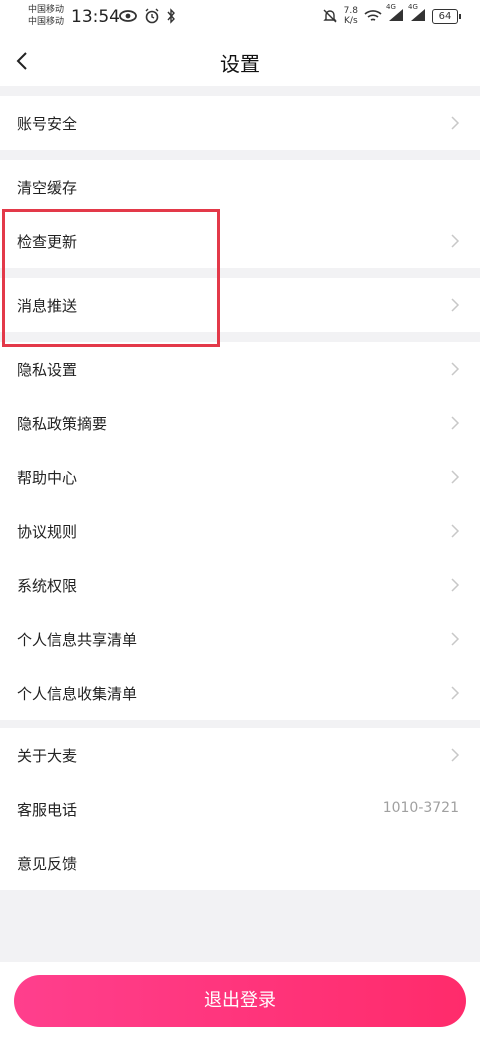 Image resolution: width=480 pixels, height=1040 pixels. What do you see at coordinates (240, 18) in the screenshot?
I see `status-bar: 中国移动 中国移动 13:54 7.8 K/s 4G 4G 64` at bounding box center [240, 18].